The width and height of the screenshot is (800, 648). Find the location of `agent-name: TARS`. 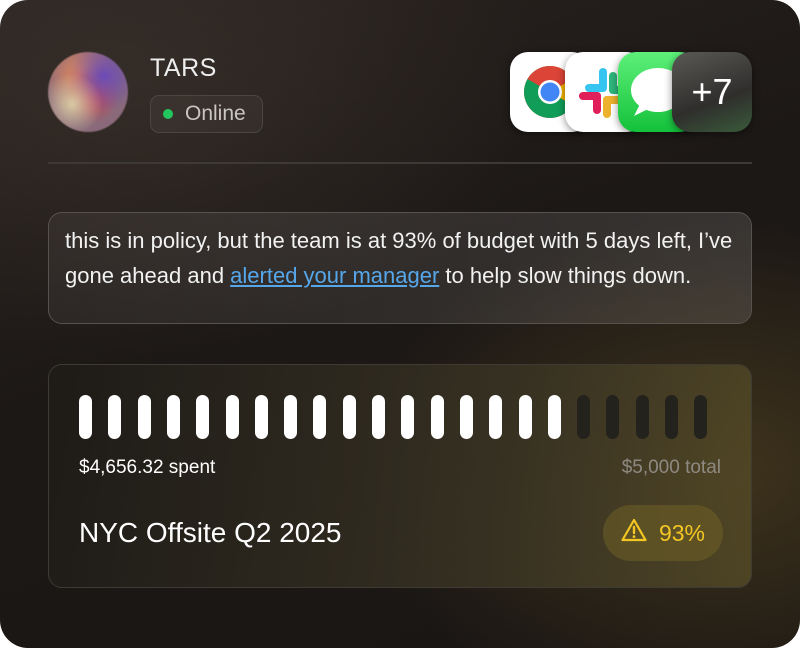

agent-name: TARS is located at coordinates (183, 68).